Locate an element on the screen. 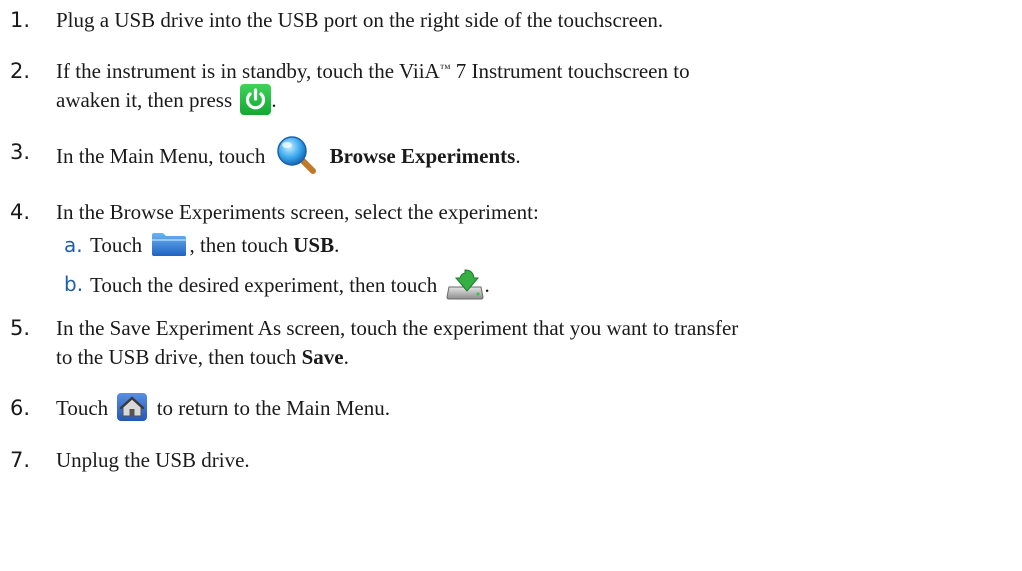  step-text: In the Main Menu, touch is located at coordinates (161, 155).